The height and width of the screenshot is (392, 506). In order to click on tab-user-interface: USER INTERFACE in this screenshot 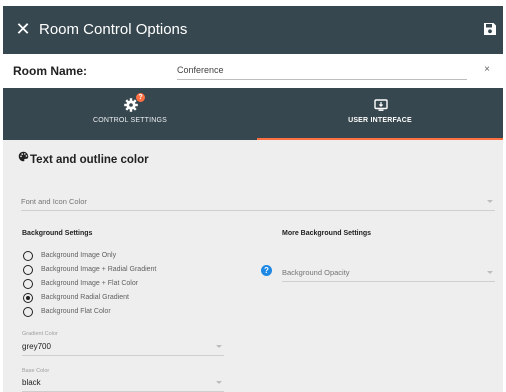, I will do `click(380, 114)`.